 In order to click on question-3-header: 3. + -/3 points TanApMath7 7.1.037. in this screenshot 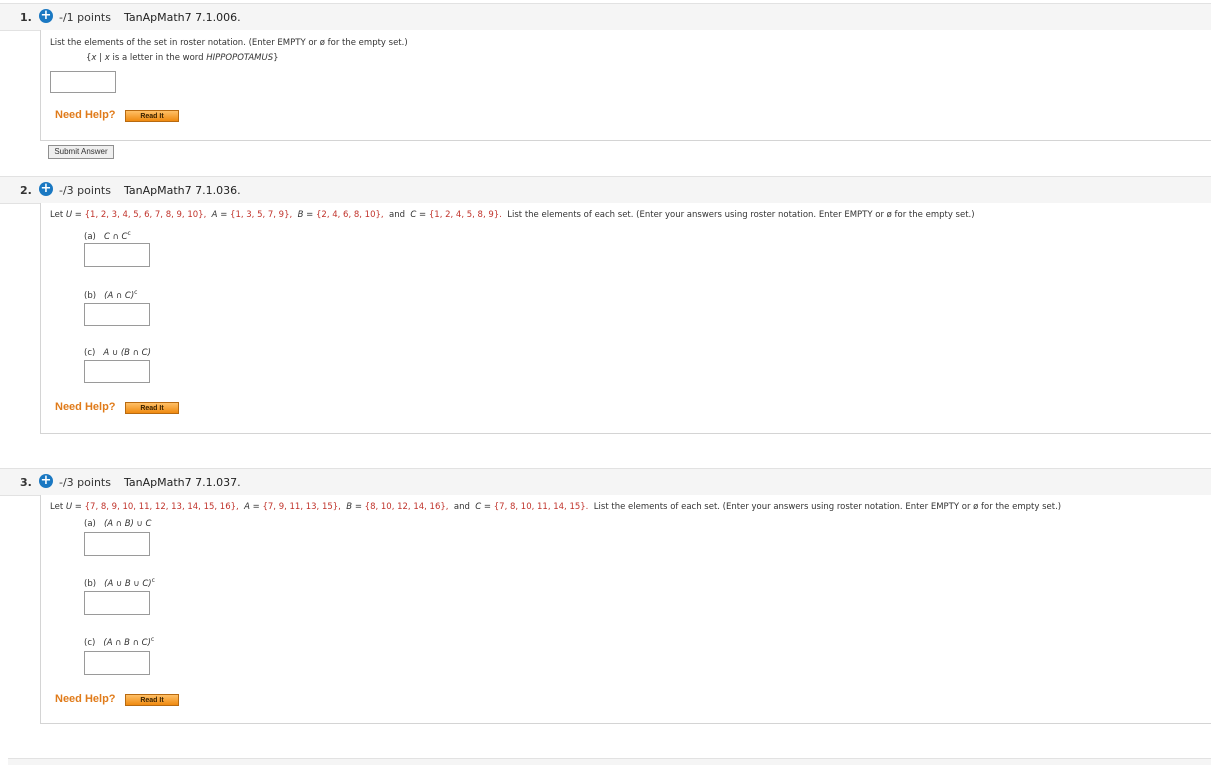, I will do `click(605, 482)`.